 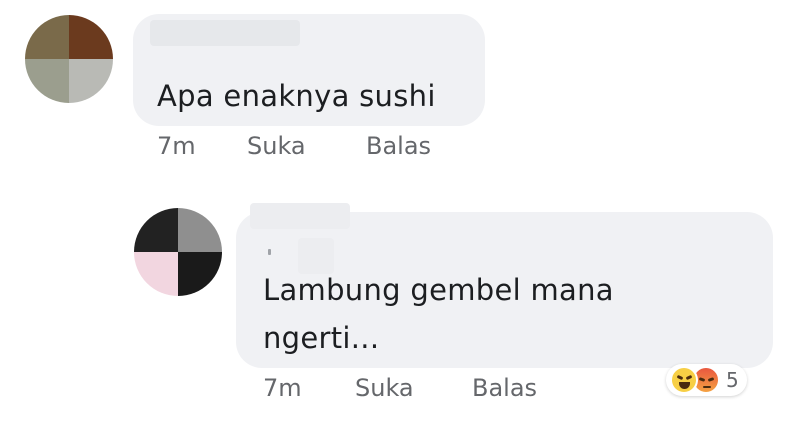 What do you see at coordinates (269, 252) in the screenshot?
I see `tiny-mark` at bounding box center [269, 252].